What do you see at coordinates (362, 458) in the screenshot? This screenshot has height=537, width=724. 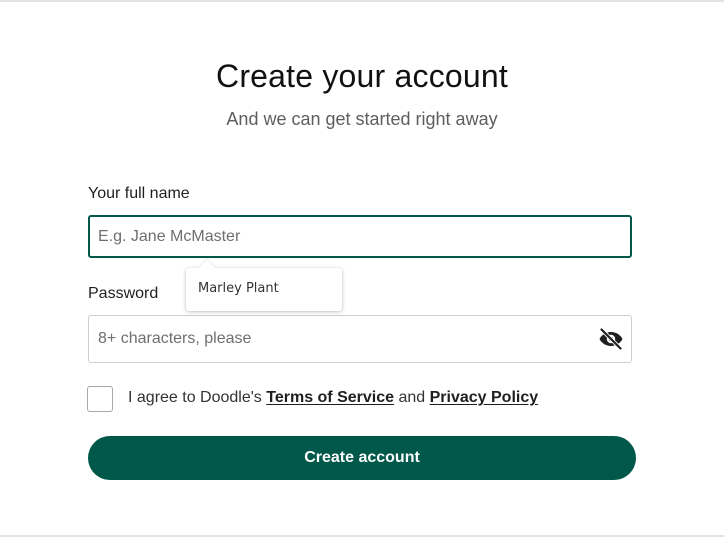 I see `create-account-button: Create account` at bounding box center [362, 458].